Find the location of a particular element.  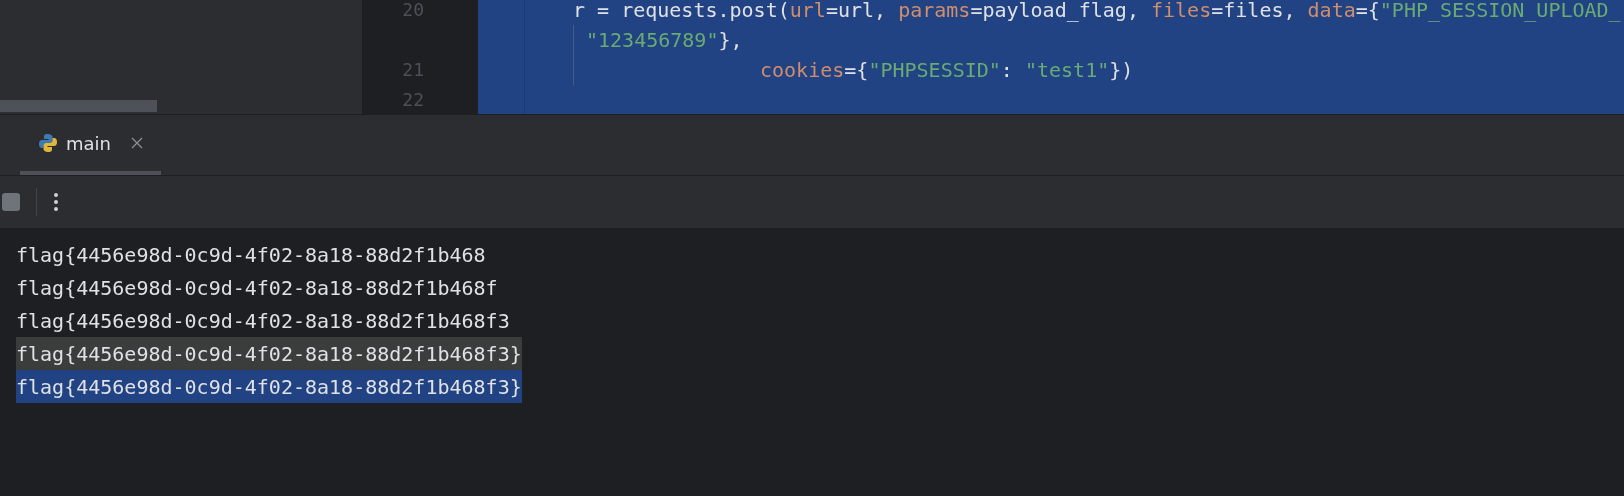

code-line: cookies={"PHPSESSID": "test1"}) is located at coordinates (947, 70).